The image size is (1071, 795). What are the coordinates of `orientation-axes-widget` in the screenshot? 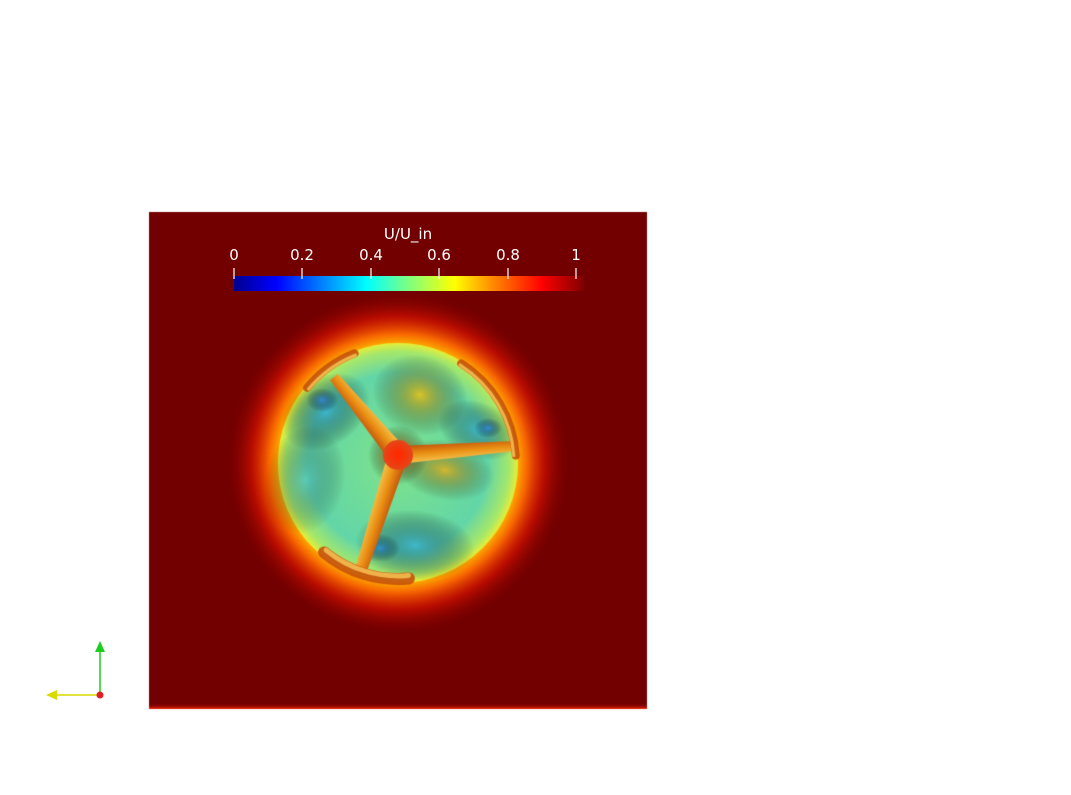 It's located at (75, 670).